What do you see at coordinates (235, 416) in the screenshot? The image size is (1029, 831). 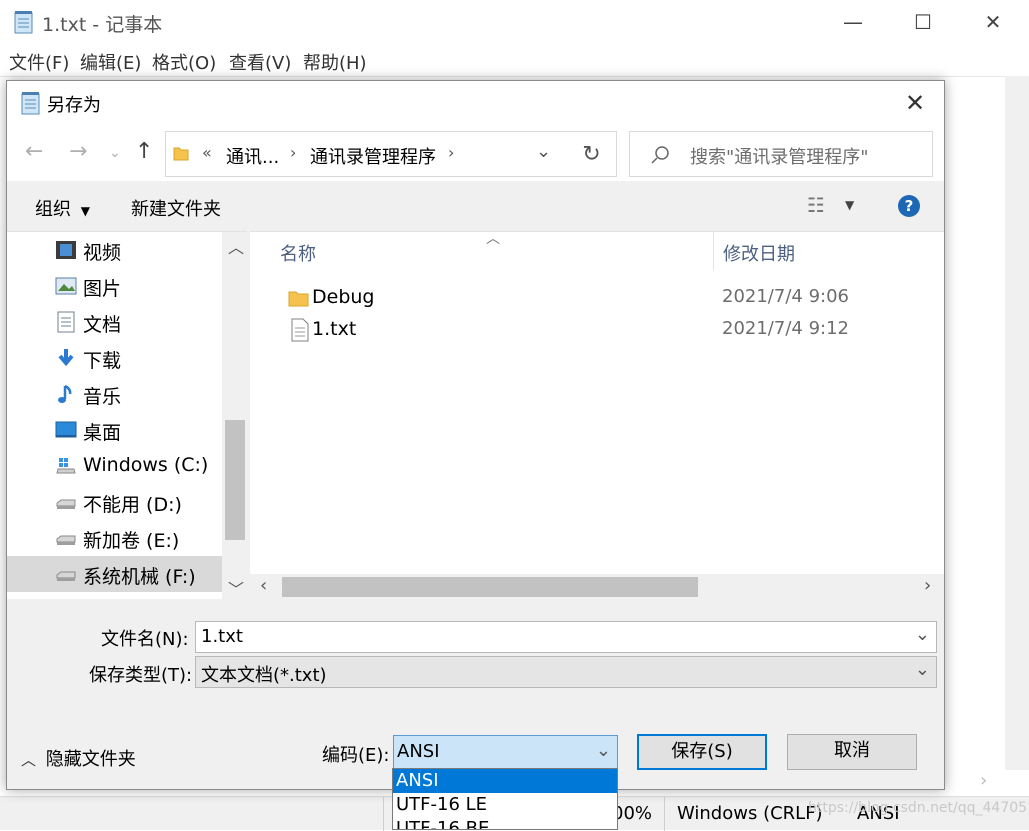 I see `nav-pane-scrollbar: ︿ ﹀` at bounding box center [235, 416].